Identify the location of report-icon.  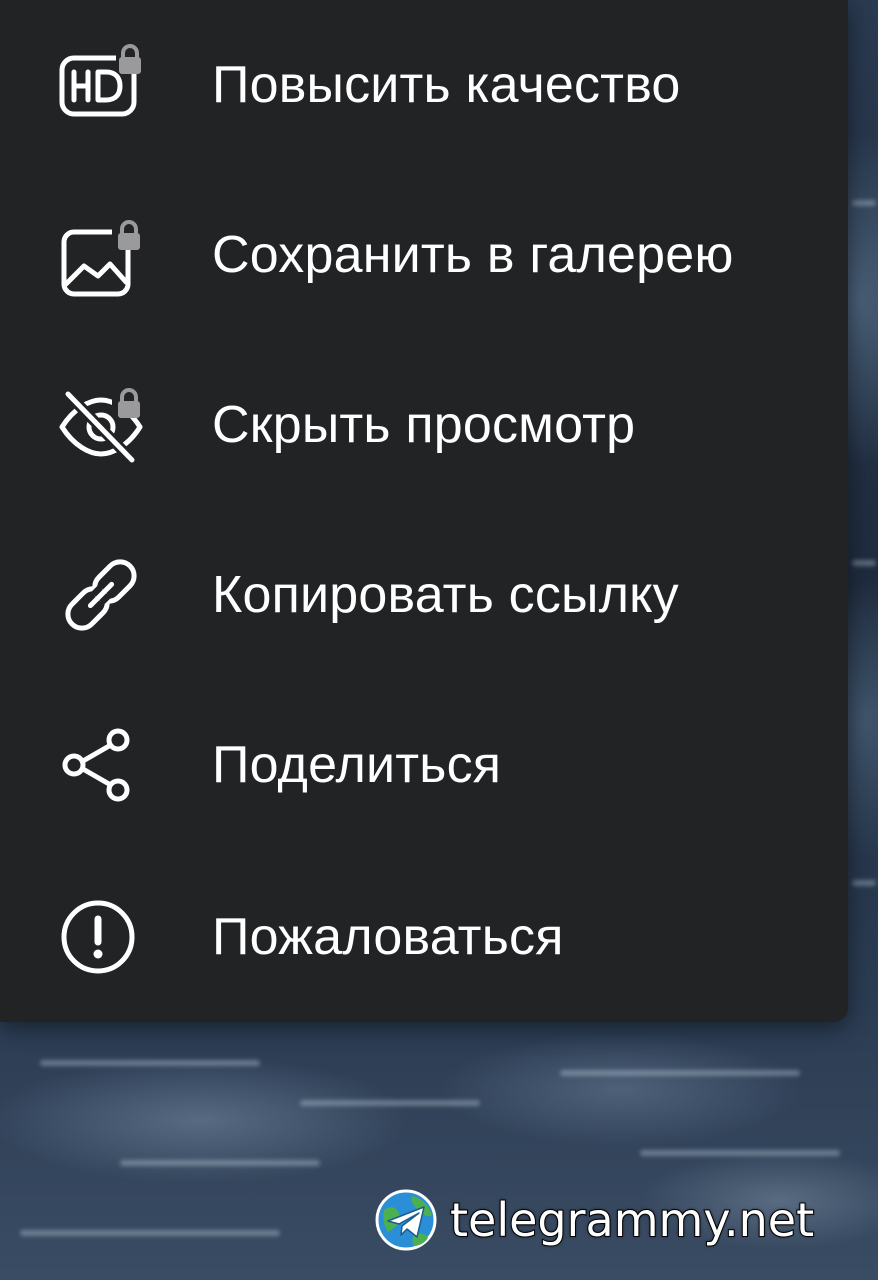
(98, 937).